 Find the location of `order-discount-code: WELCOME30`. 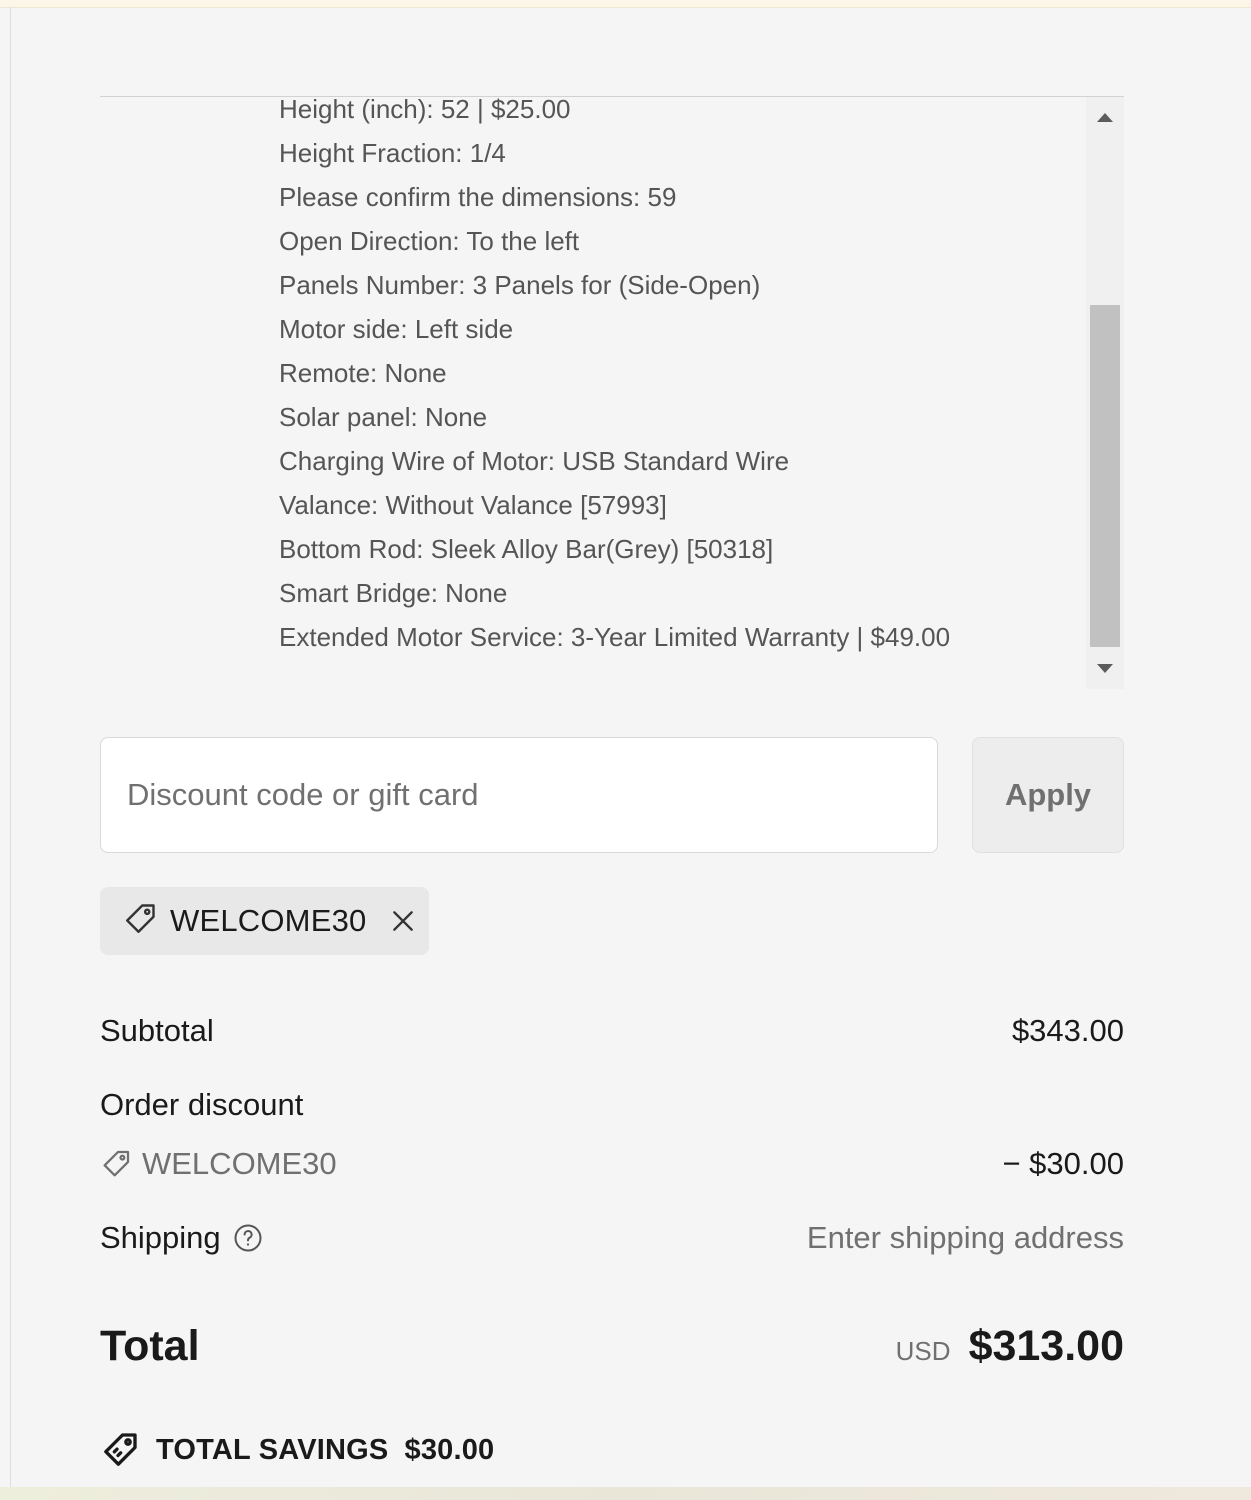

order-discount-code: WELCOME30 is located at coordinates (218, 1164).